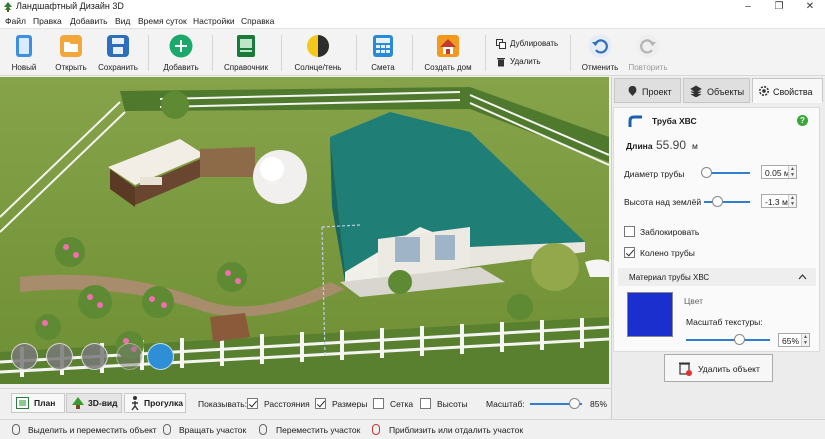 Image resolution: width=825 pixels, height=439 pixels. Describe the element at coordinates (794, 340) in the screenshot. I see `texture-scale-input: 65% ▲ ▼` at that location.